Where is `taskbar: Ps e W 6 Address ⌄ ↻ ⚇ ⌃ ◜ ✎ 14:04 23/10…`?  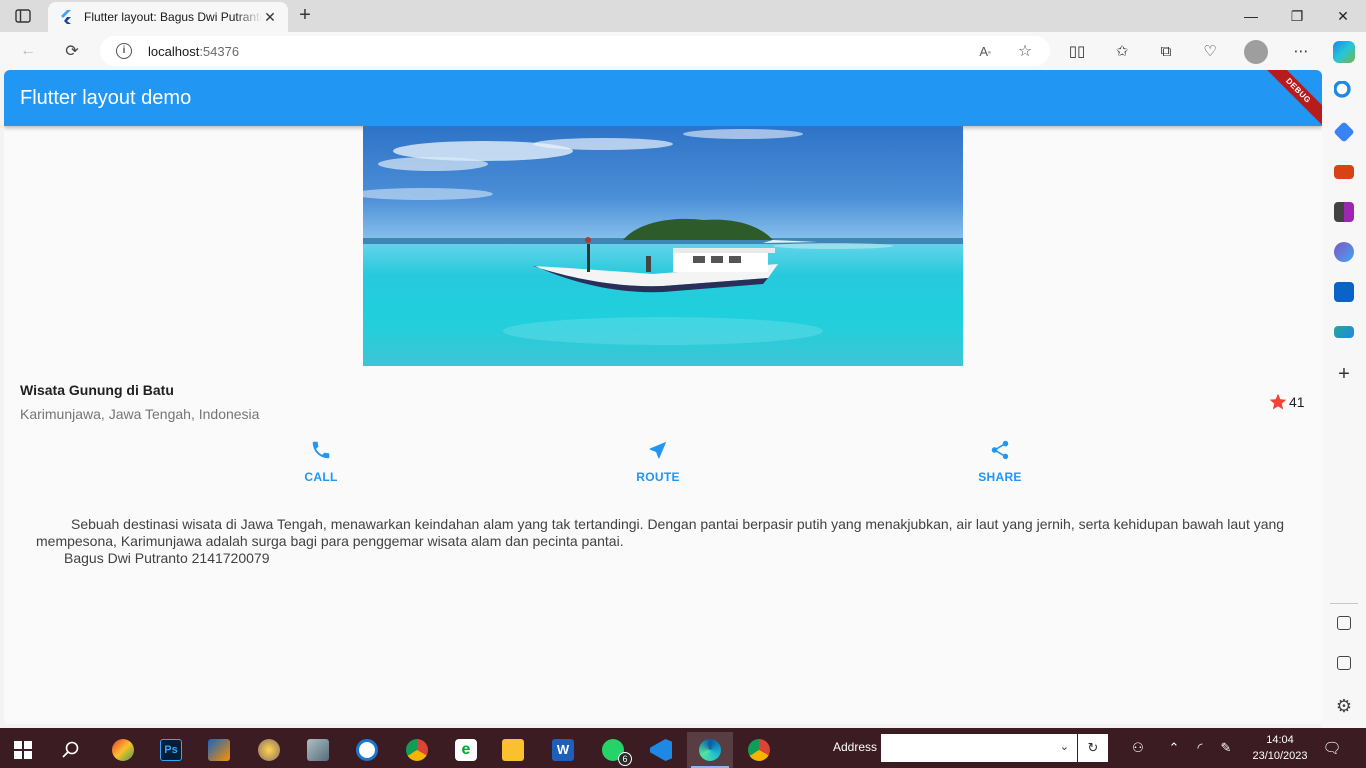 taskbar: Ps e W 6 Address ⌄ ↻ ⚇ ⌃ ◜ ✎ 14:04 23/10… is located at coordinates (683, 748).